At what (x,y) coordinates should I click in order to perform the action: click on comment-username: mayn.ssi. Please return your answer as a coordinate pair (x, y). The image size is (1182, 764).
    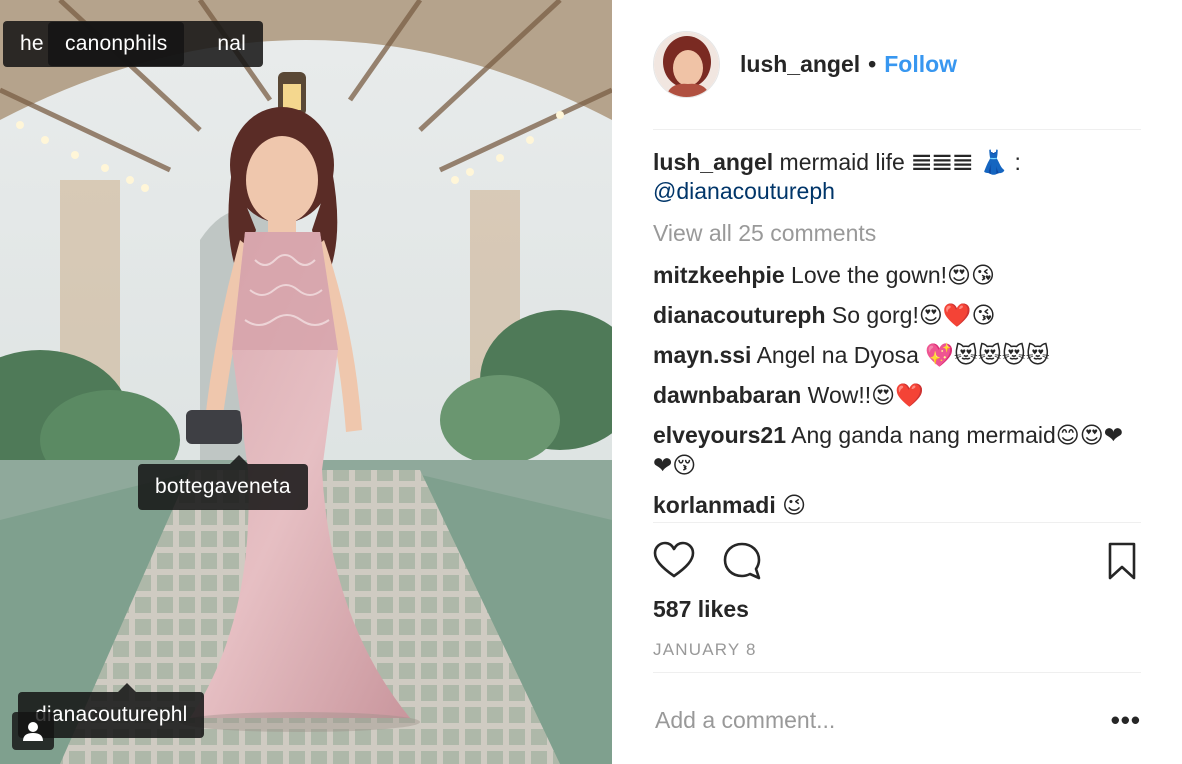
    Looking at the image, I should click on (702, 355).